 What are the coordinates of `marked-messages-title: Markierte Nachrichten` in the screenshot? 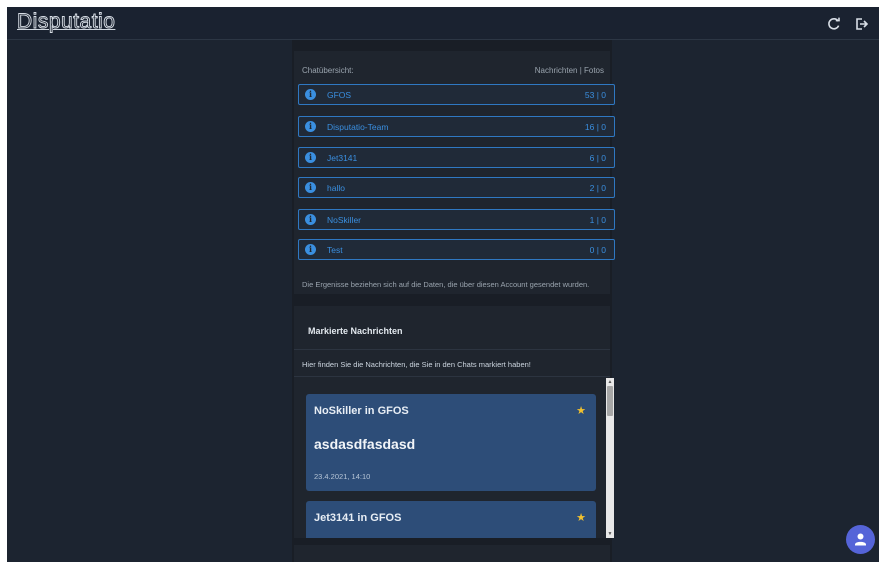 It's located at (355, 331).